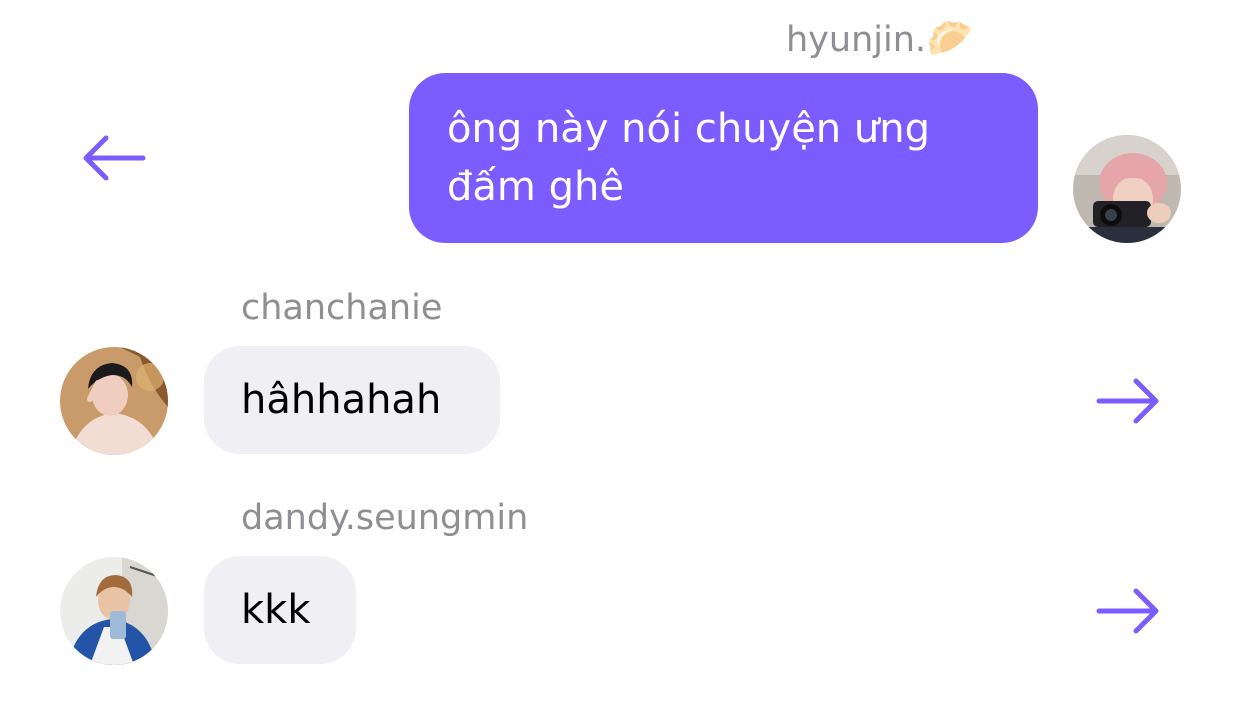  What do you see at coordinates (342, 308) in the screenshot?
I see `sender-name: chanchanie` at bounding box center [342, 308].